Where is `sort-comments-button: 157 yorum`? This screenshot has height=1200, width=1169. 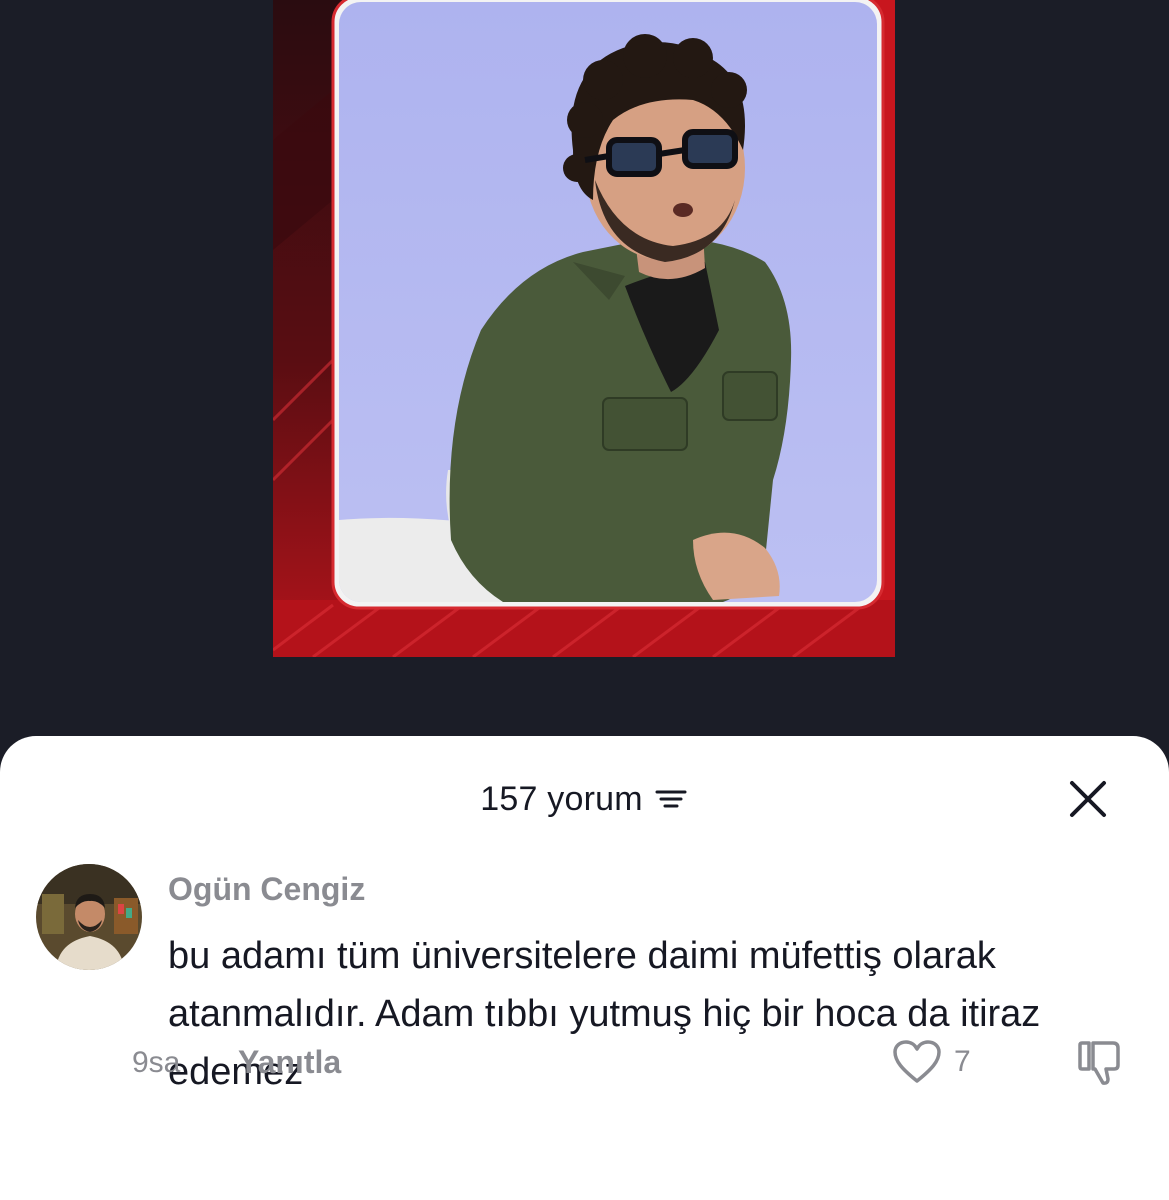 sort-comments-button: 157 yorum is located at coordinates (584, 799).